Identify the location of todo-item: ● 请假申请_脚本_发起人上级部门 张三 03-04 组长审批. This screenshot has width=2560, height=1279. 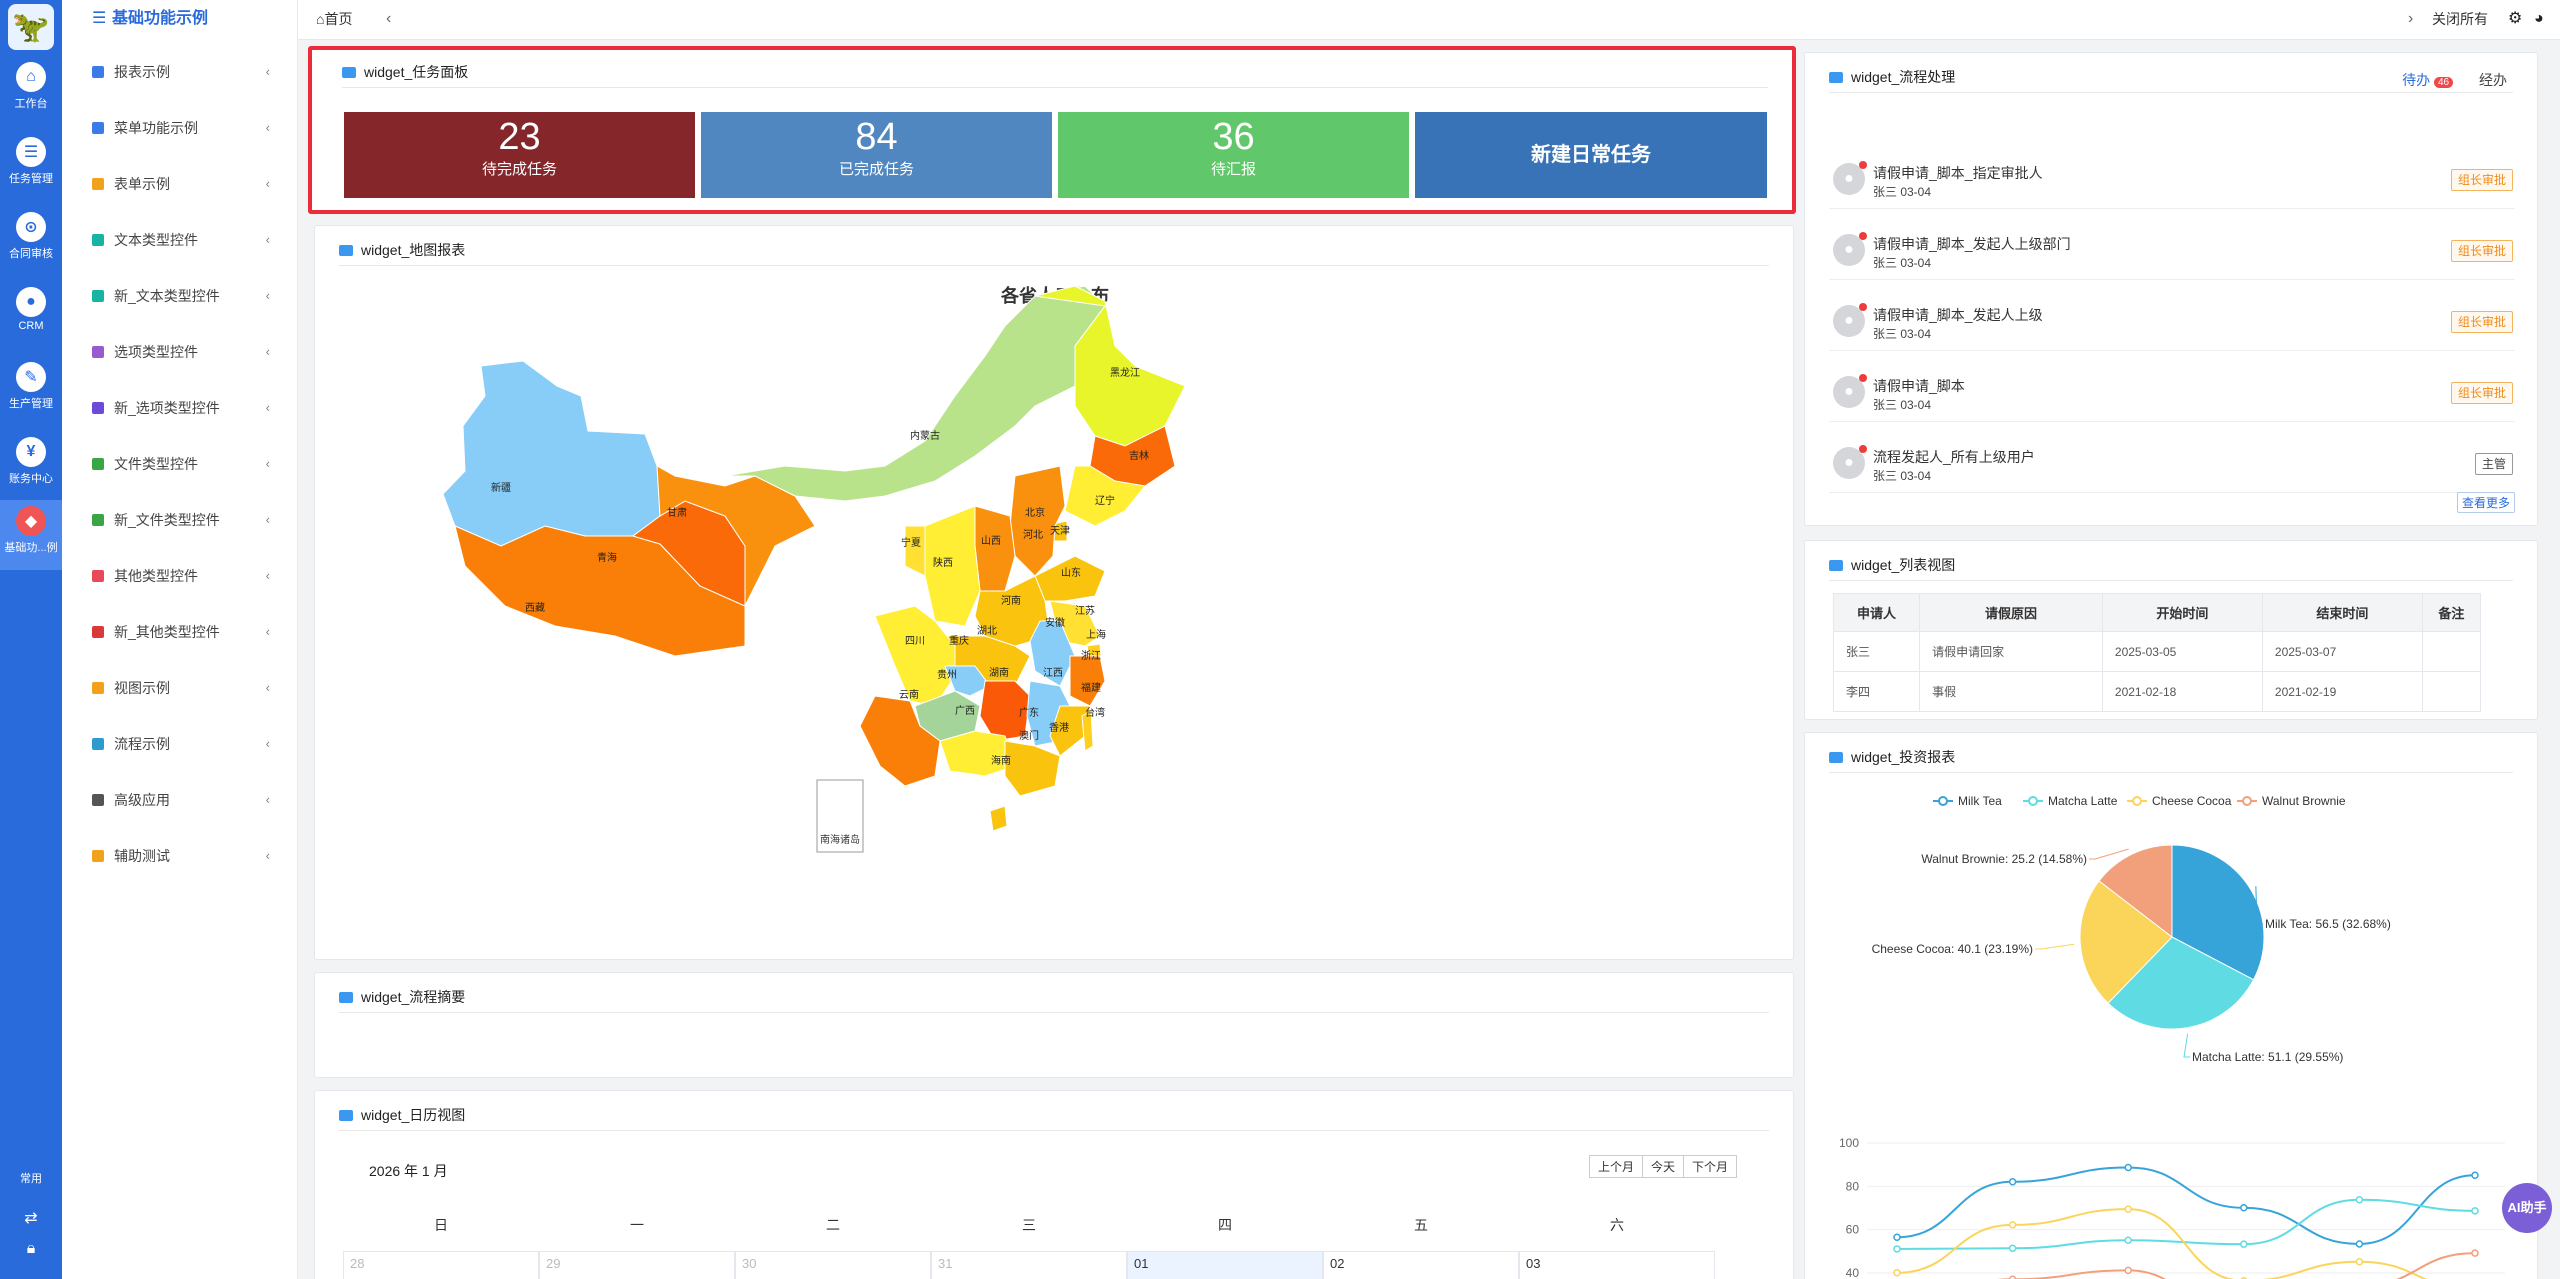
(2172, 245).